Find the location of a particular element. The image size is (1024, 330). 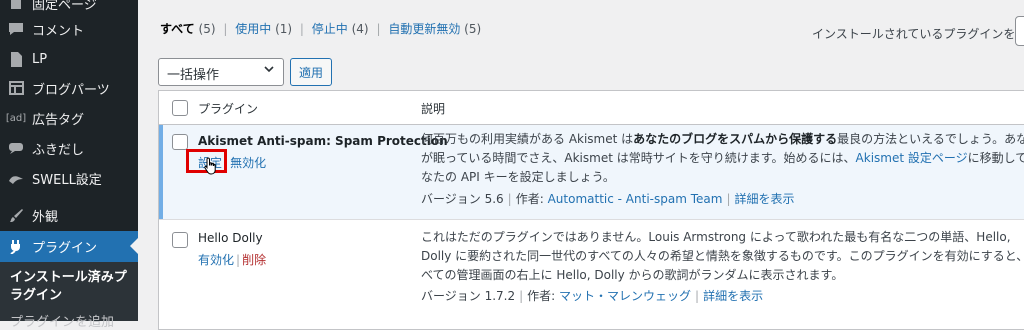

bulk-action-select: 一括操作 is located at coordinates (221, 72).